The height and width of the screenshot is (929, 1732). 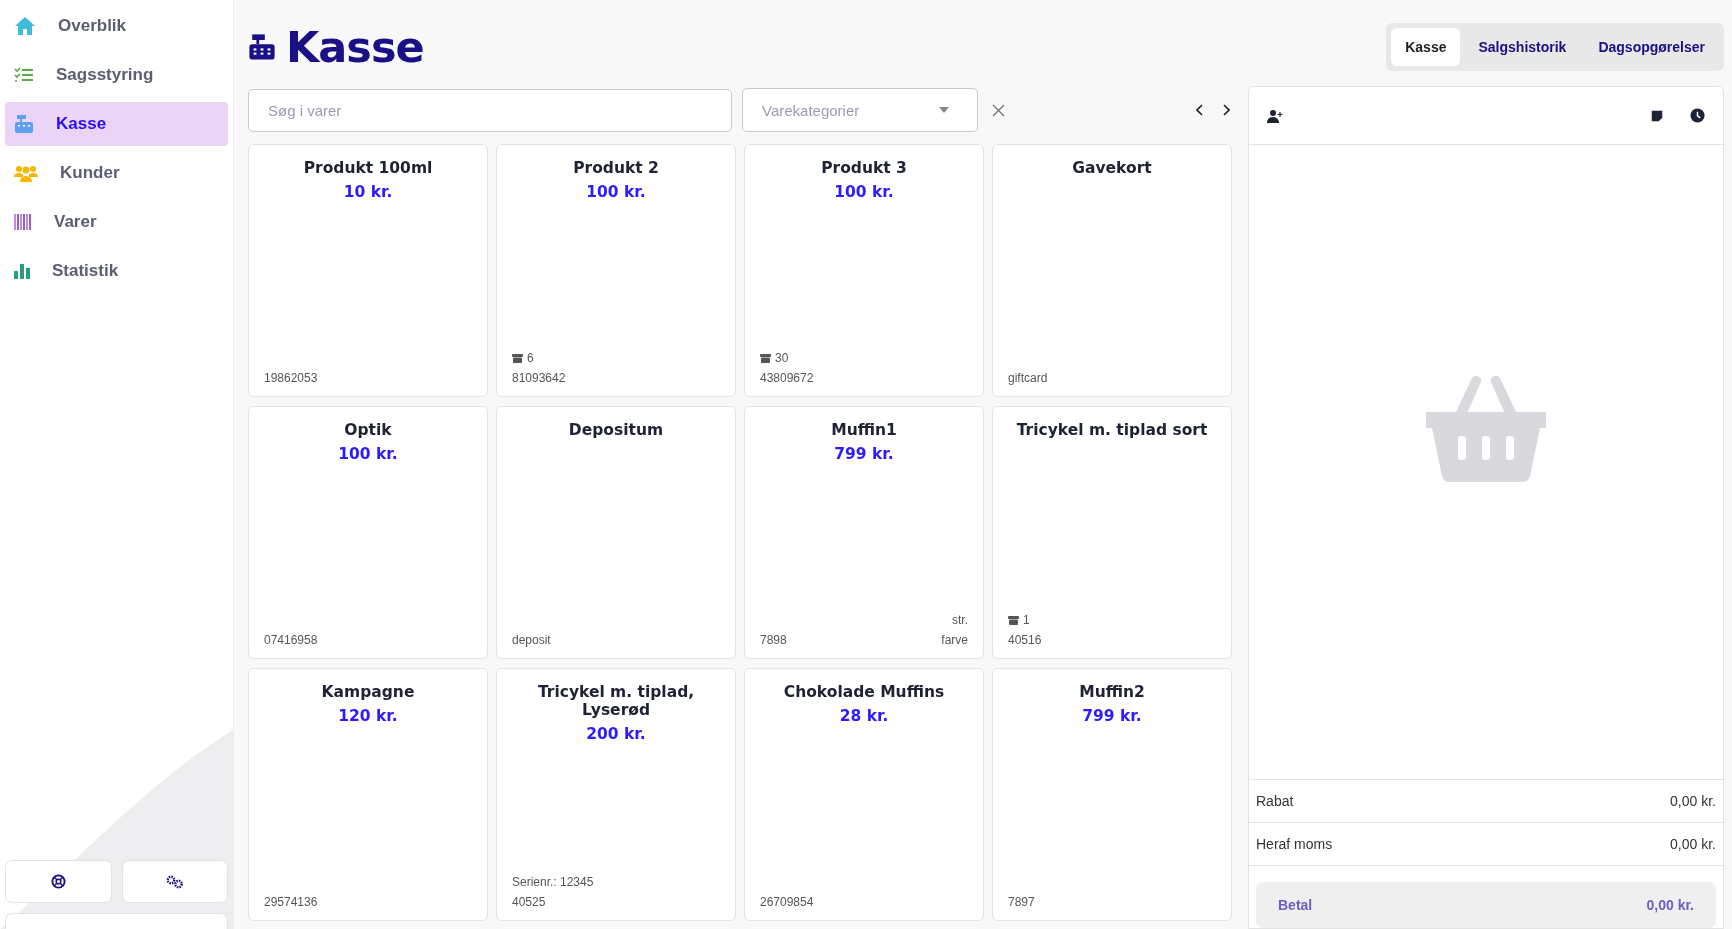 I want to click on chevron-left-icon, so click(x=1200, y=110).